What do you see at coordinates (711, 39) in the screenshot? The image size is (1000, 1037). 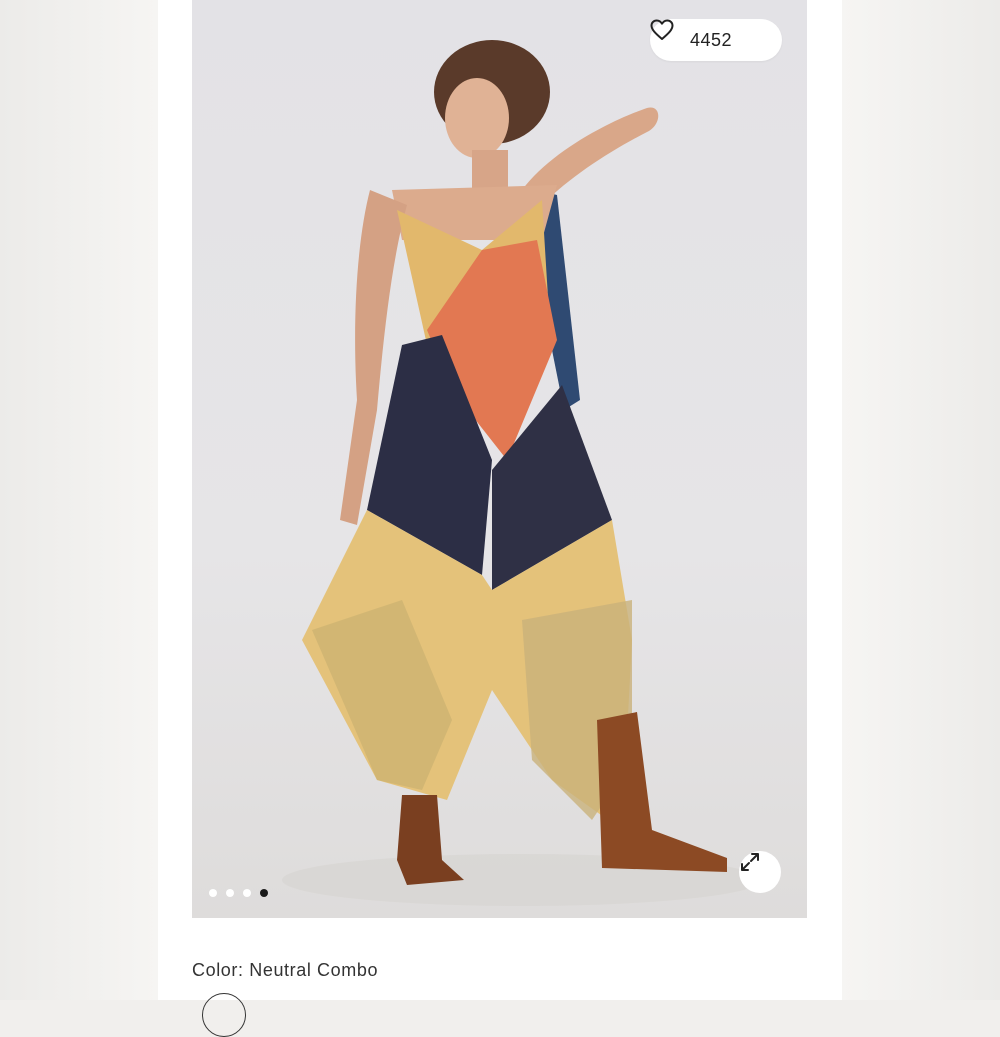 I see `favorite-count: 4452` at bounding box center [711, 39].